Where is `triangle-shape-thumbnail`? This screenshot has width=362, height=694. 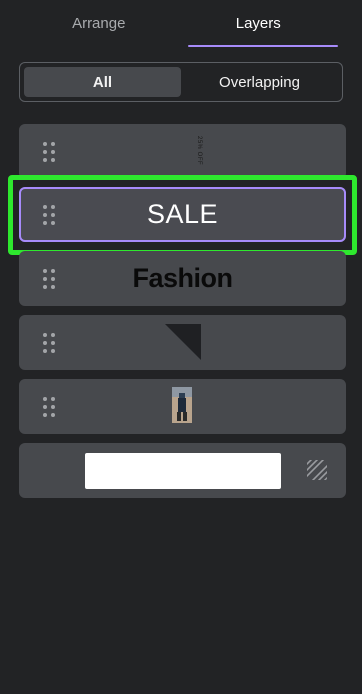
triangle-shape-thumbnail is located at coordinates (183, 342).